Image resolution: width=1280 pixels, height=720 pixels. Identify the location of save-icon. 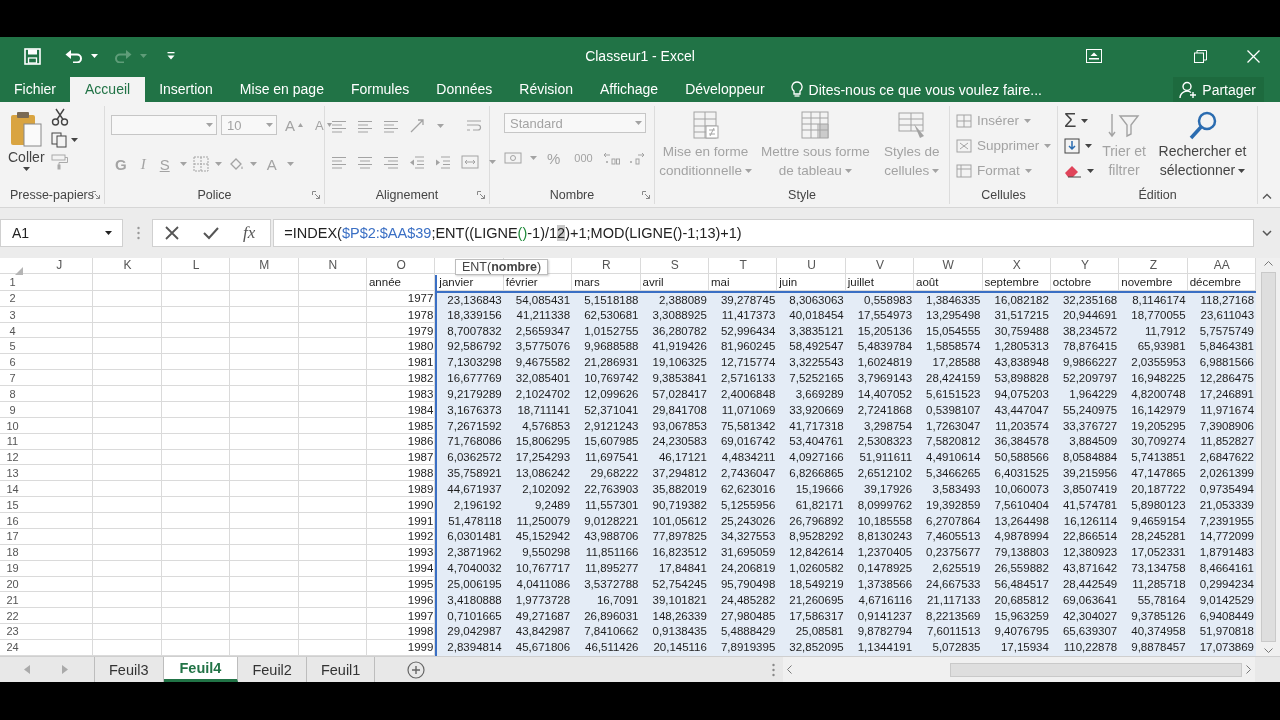
(32, 56).